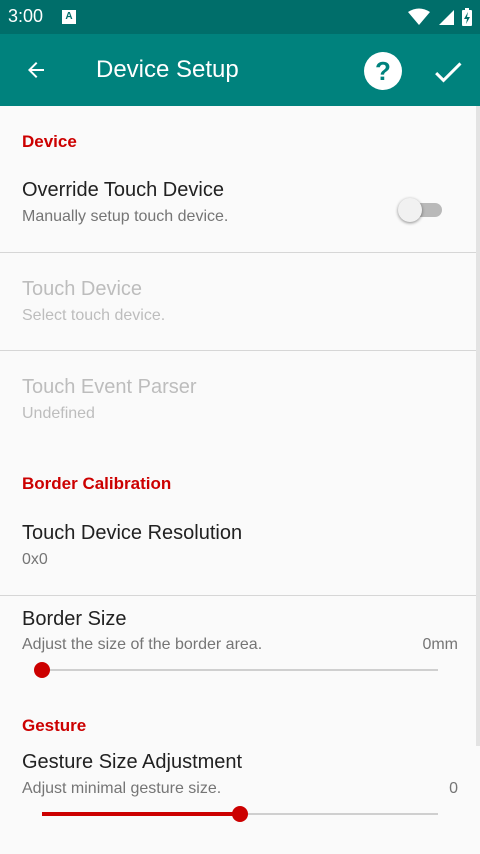  What do you see at coordinates (453, 788) in the screenshot?
I see `gesture-size-value: 0` at bounding box center [453, 788].